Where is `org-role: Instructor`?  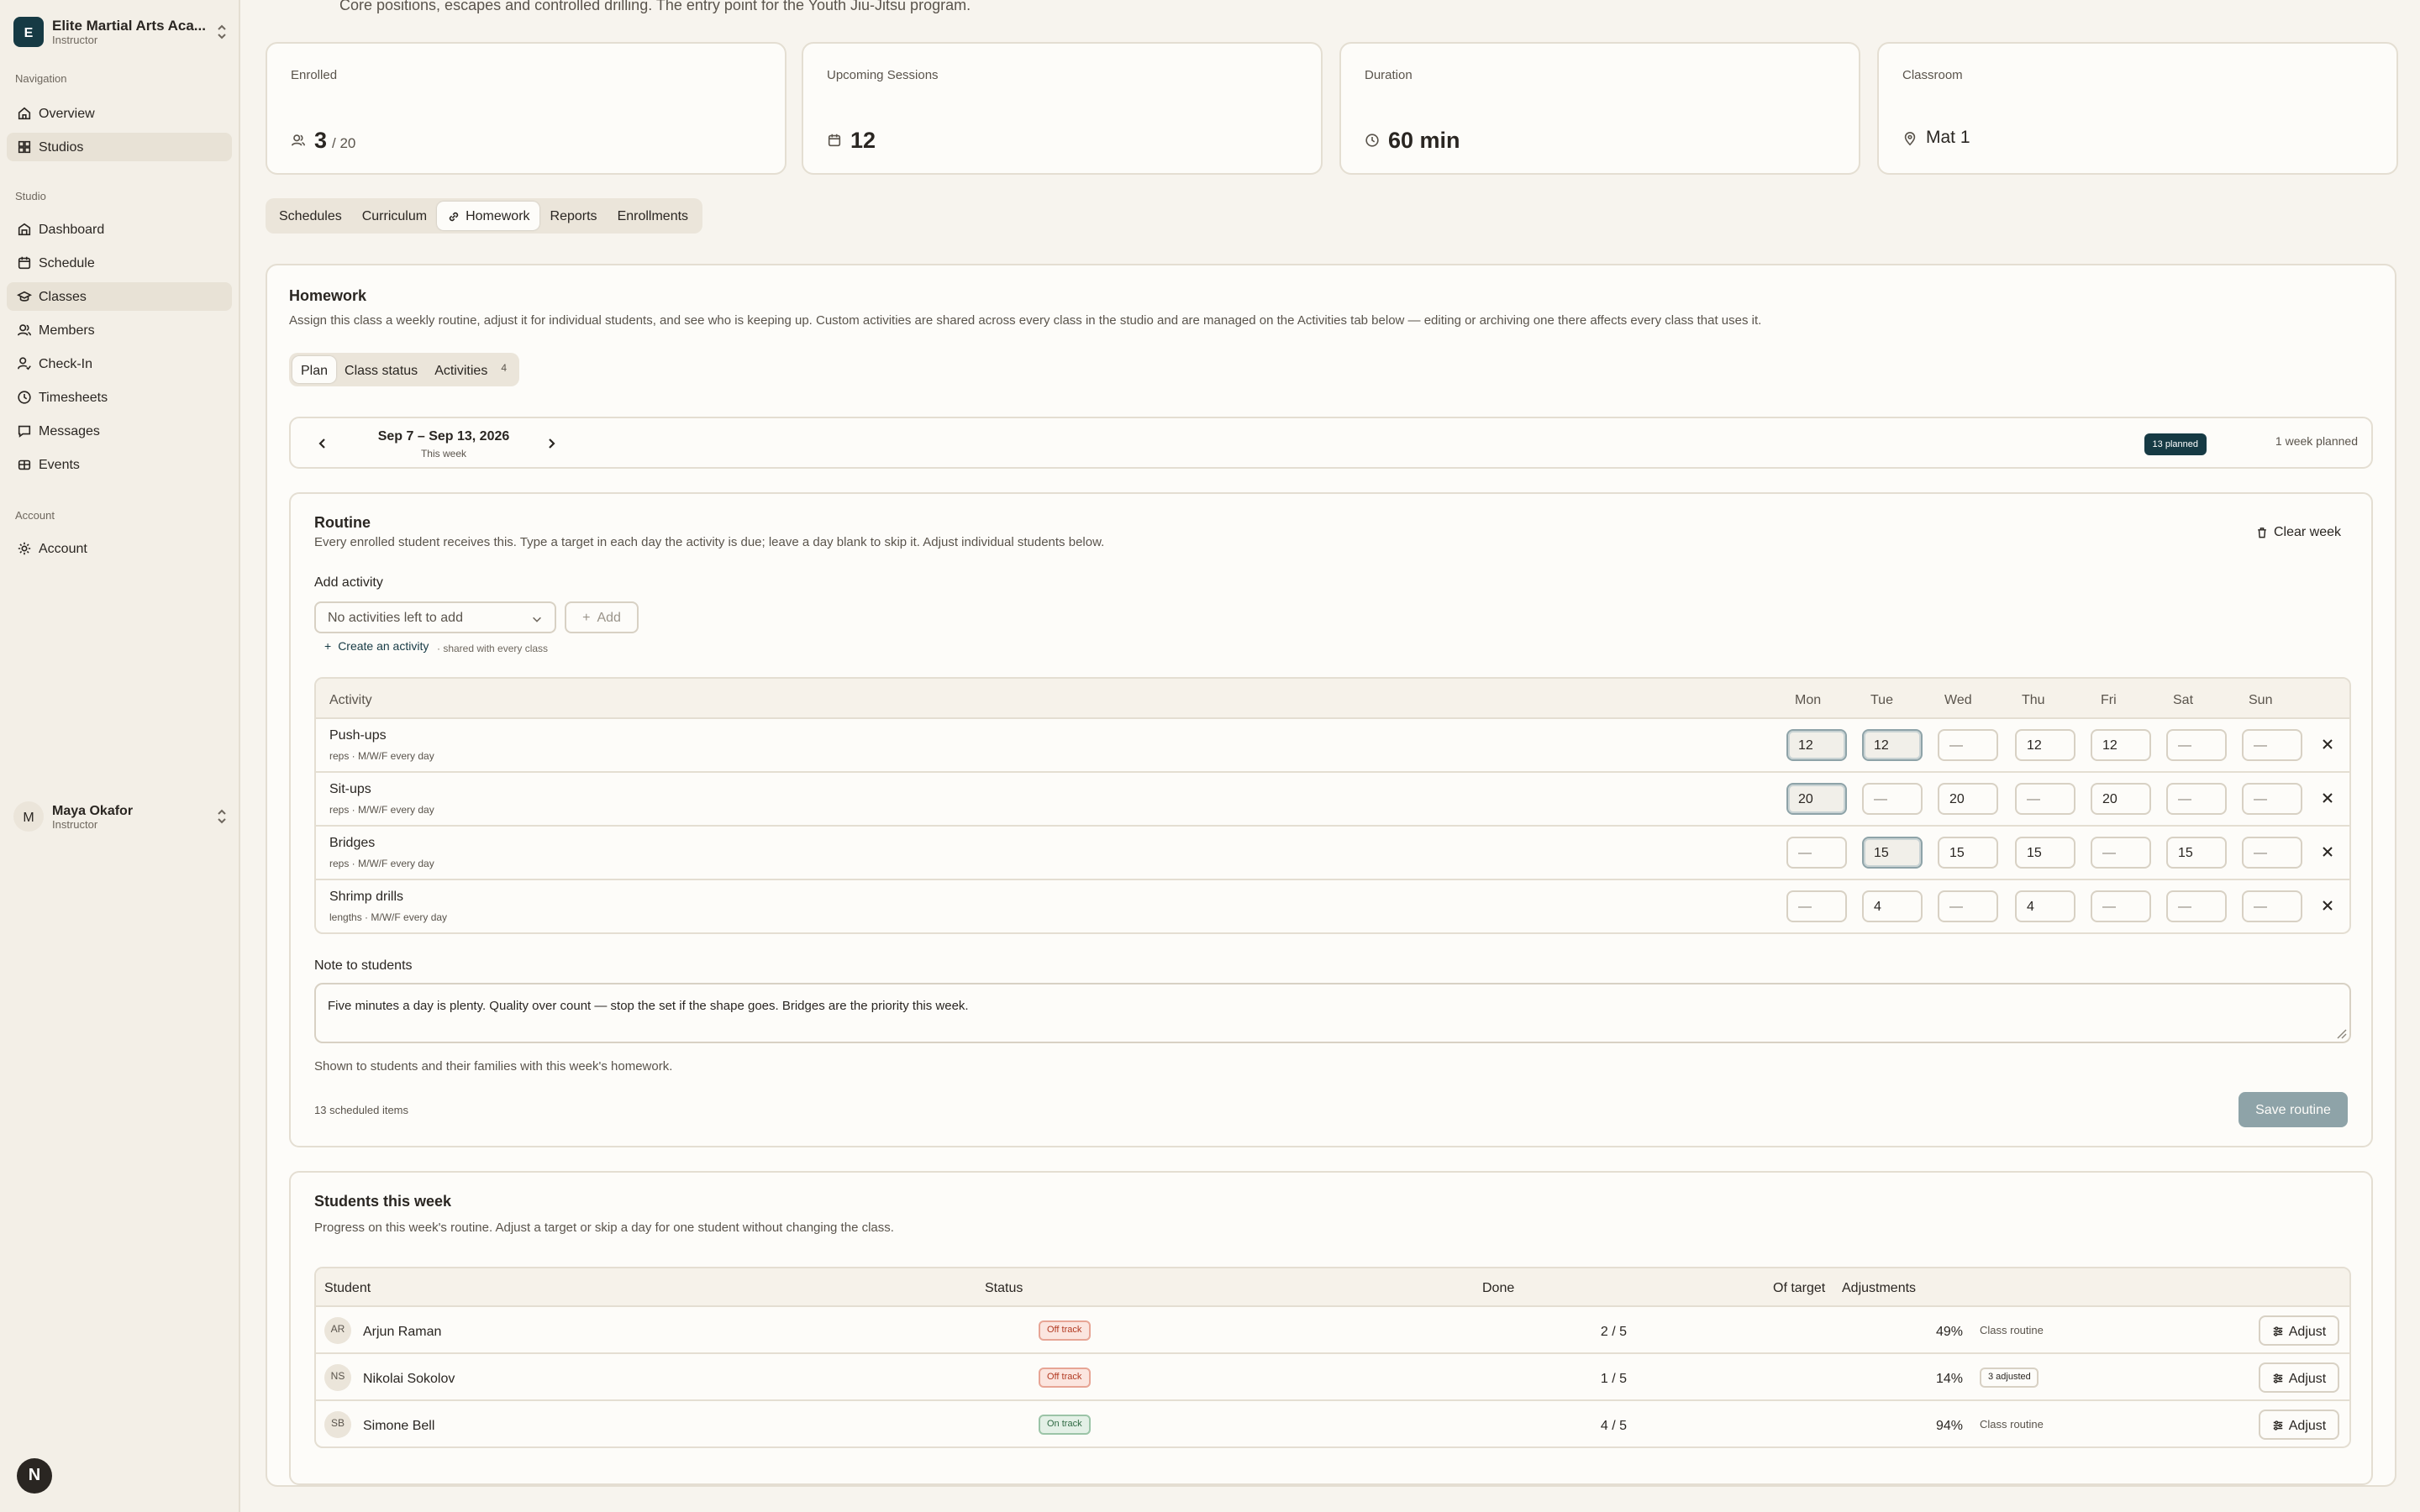 org-role: Instructor is located at coordinates (75, 41).